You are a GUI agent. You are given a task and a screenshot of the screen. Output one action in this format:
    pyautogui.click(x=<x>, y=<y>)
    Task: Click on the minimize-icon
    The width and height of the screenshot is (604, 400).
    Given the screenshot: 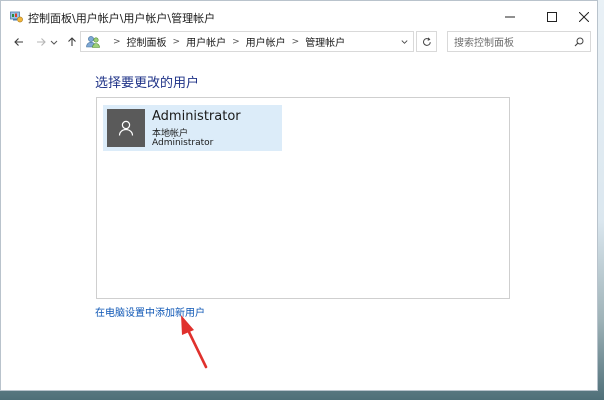 What is the action you would take?
    pyautogui.click(x=510, y=16)
    